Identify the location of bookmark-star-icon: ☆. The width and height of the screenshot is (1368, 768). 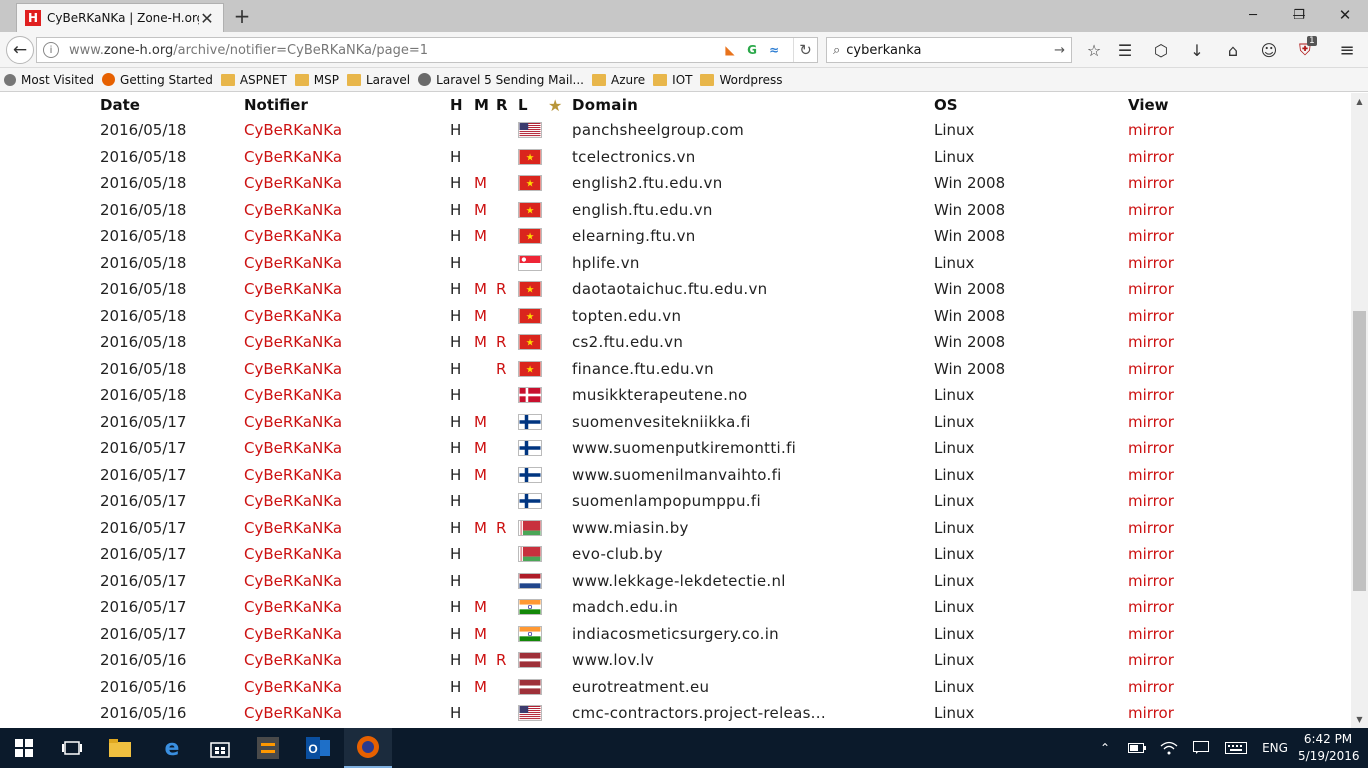
(1094, 50).